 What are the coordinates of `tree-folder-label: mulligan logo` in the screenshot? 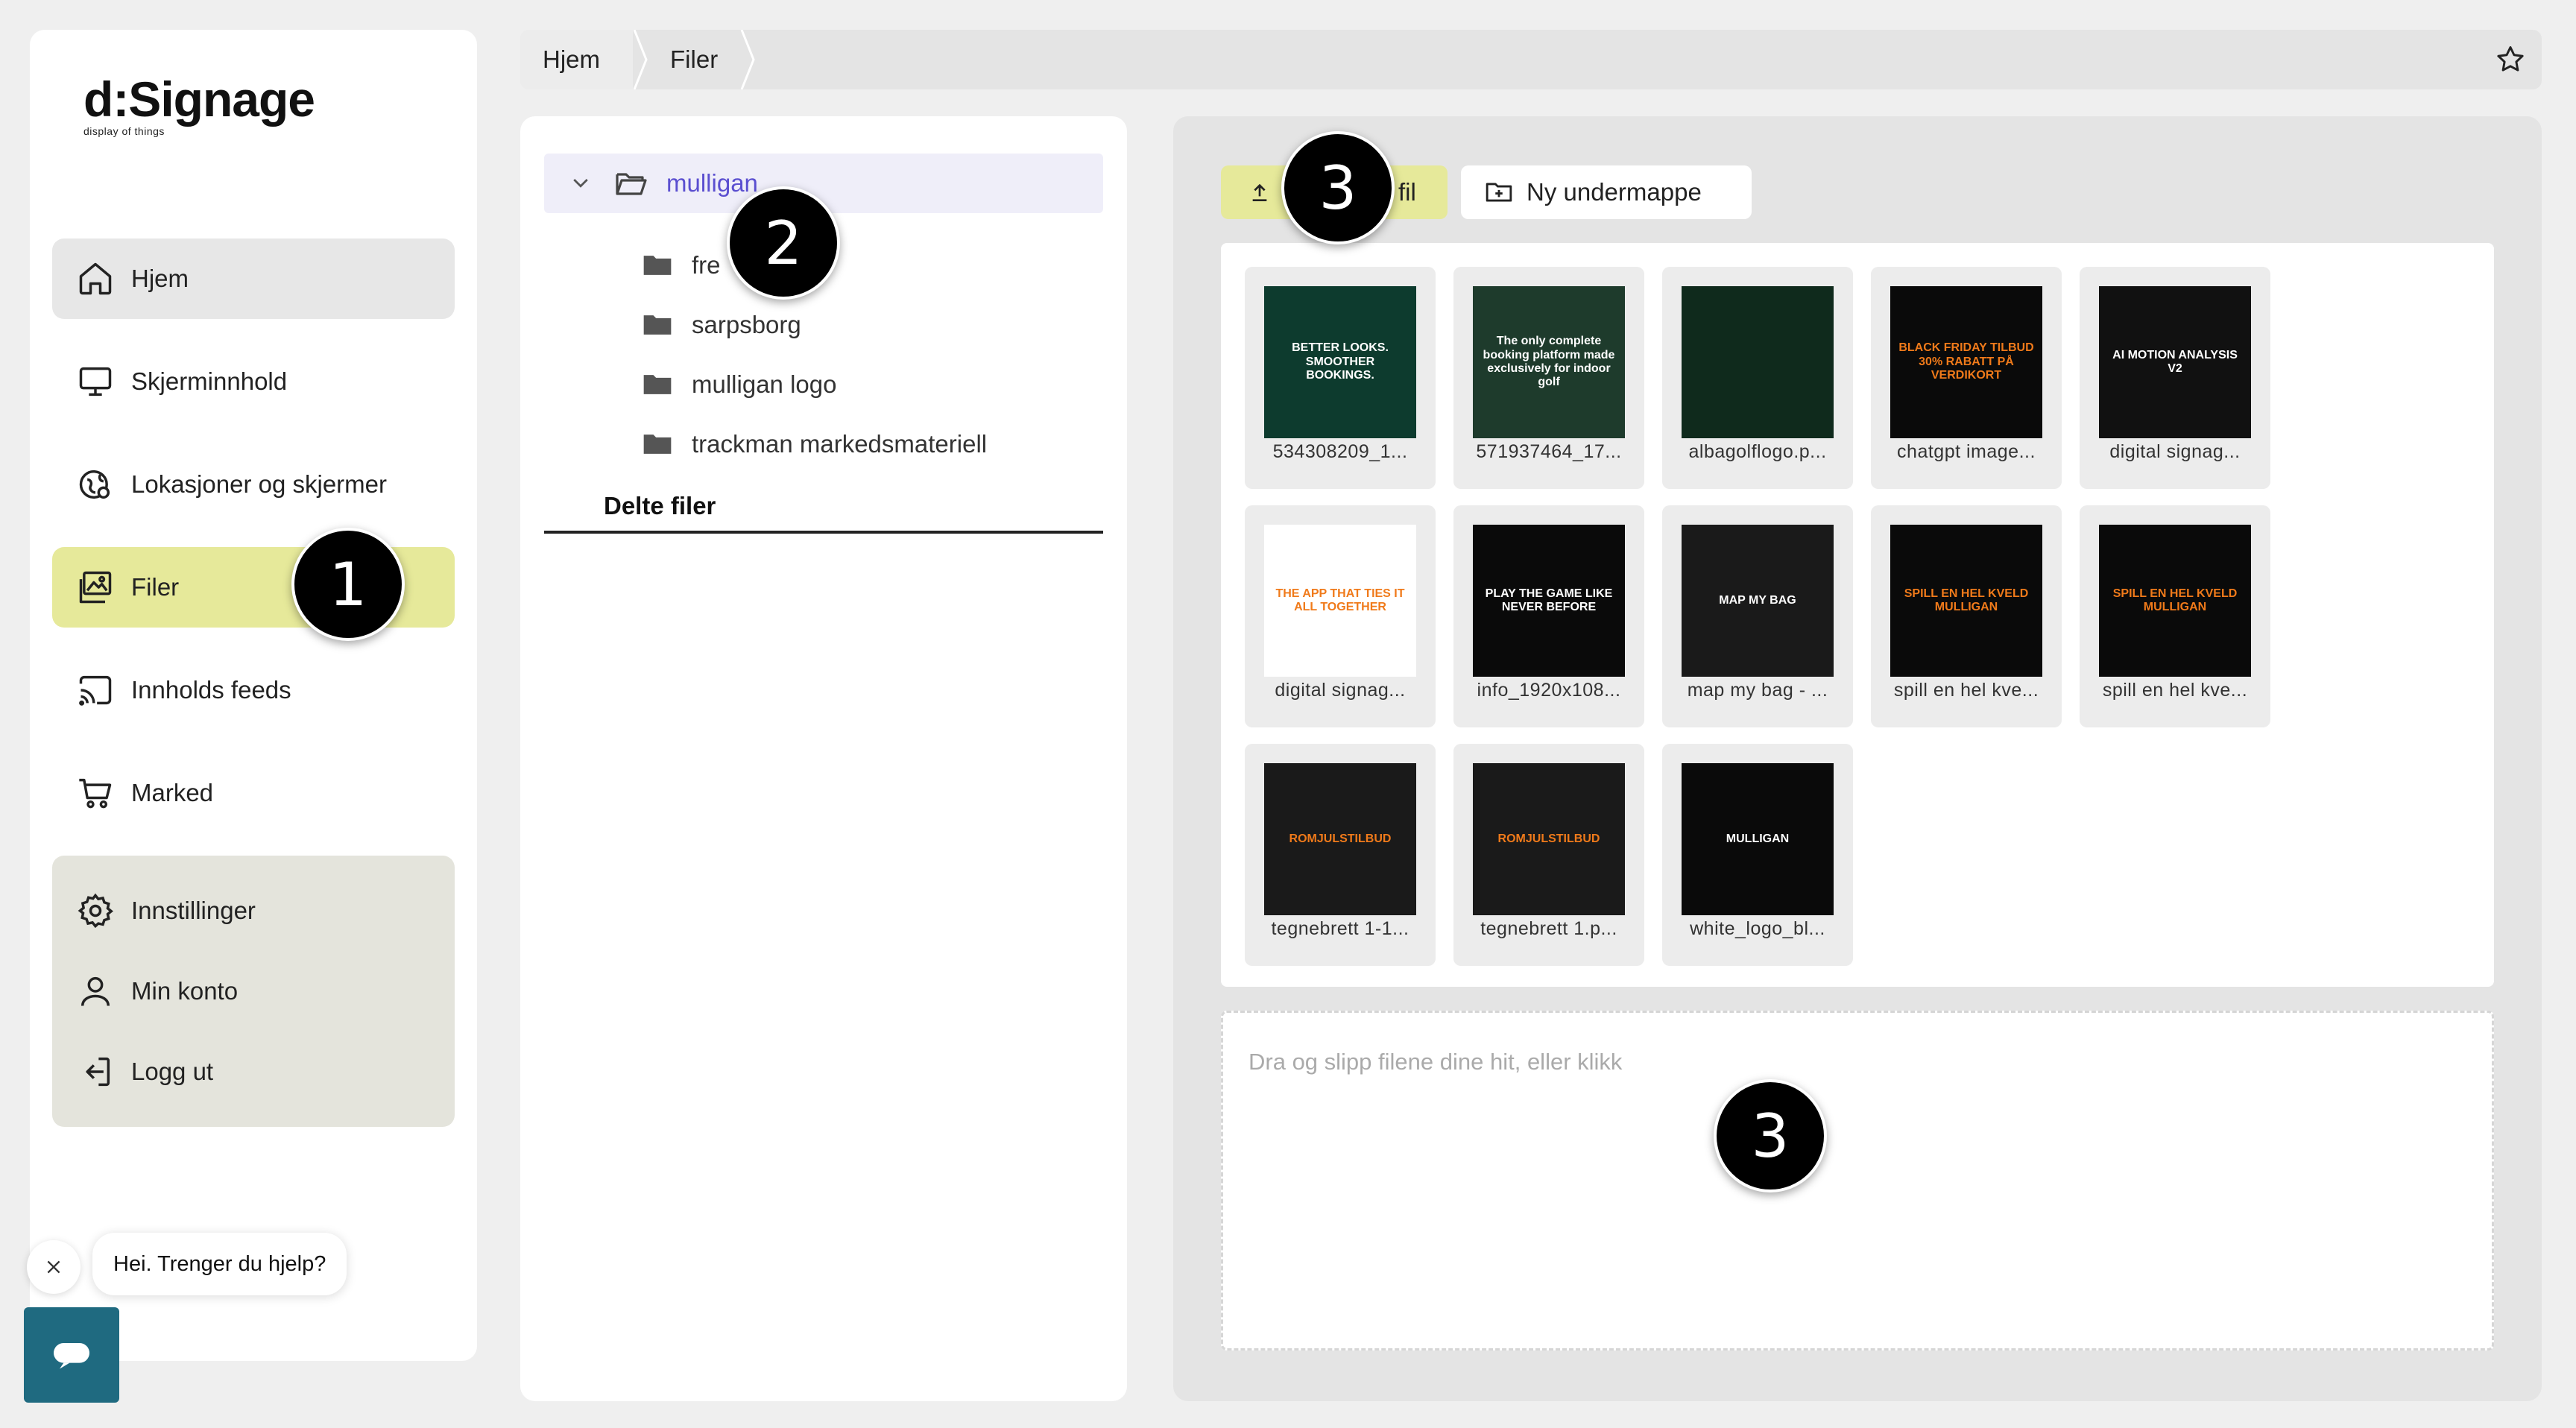 It's located at (765, 384).